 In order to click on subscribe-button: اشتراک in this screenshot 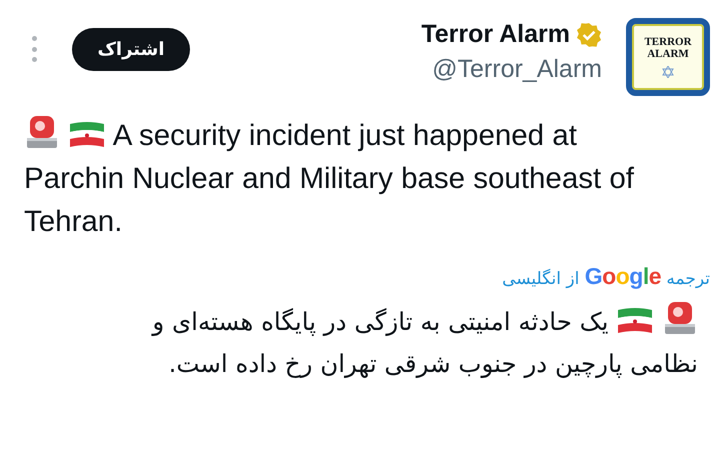, I will do `click(131, 49)`.